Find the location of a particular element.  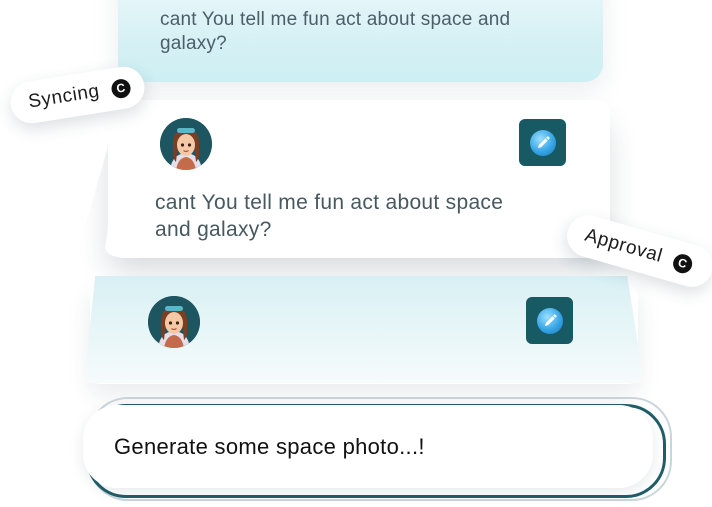

prompt-input is located at coordinates (364, 446).